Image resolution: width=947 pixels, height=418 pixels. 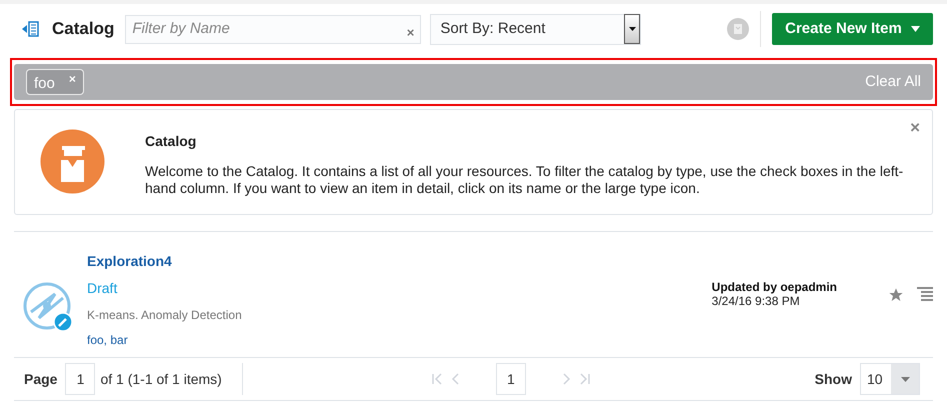 What do you see at coordinates (30, 29) in the screenshot?
I see `catalog-icon` at bounding box center [30, 29].